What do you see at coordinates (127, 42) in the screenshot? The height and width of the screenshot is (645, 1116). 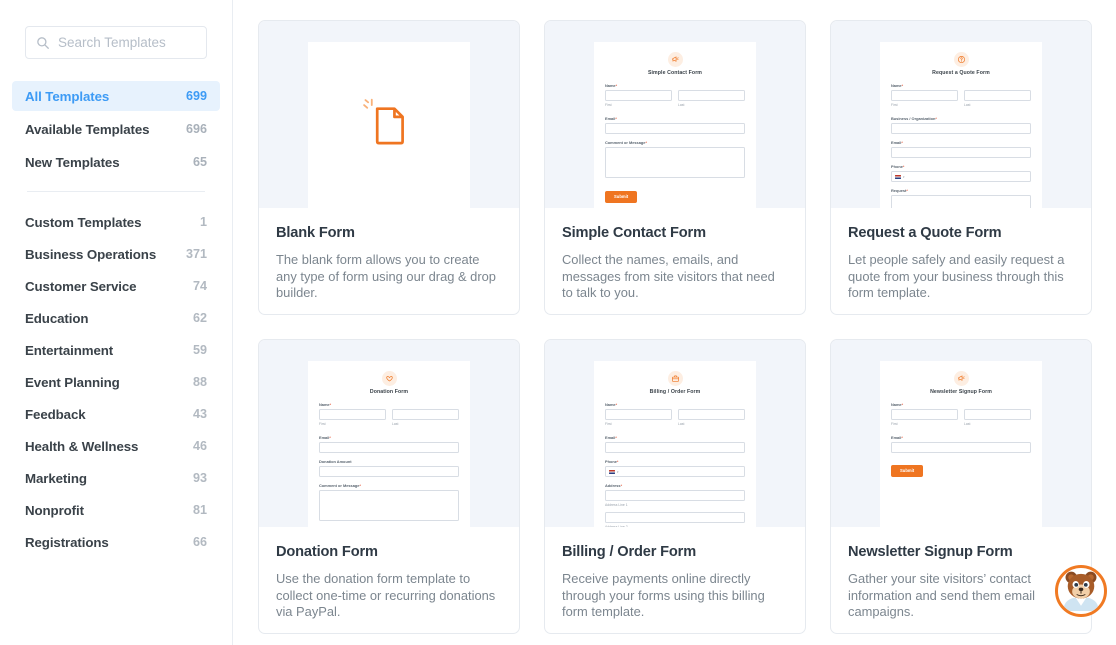 I see `search-input` at bounding box center [127, 42].